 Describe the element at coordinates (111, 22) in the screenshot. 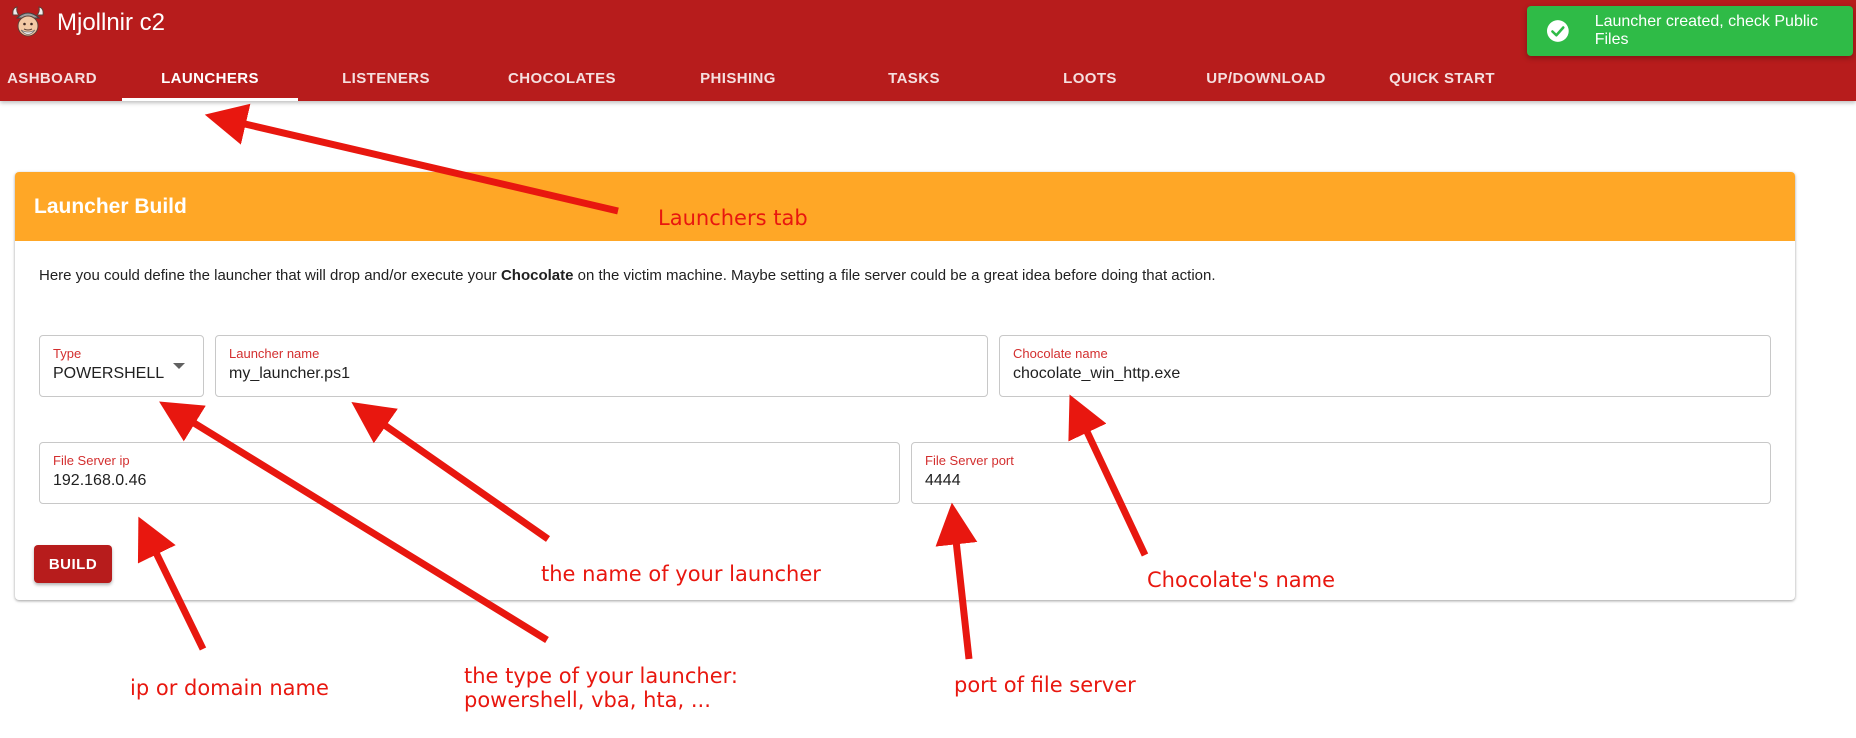

I see `app-title: Mjollnir c2` at that location.